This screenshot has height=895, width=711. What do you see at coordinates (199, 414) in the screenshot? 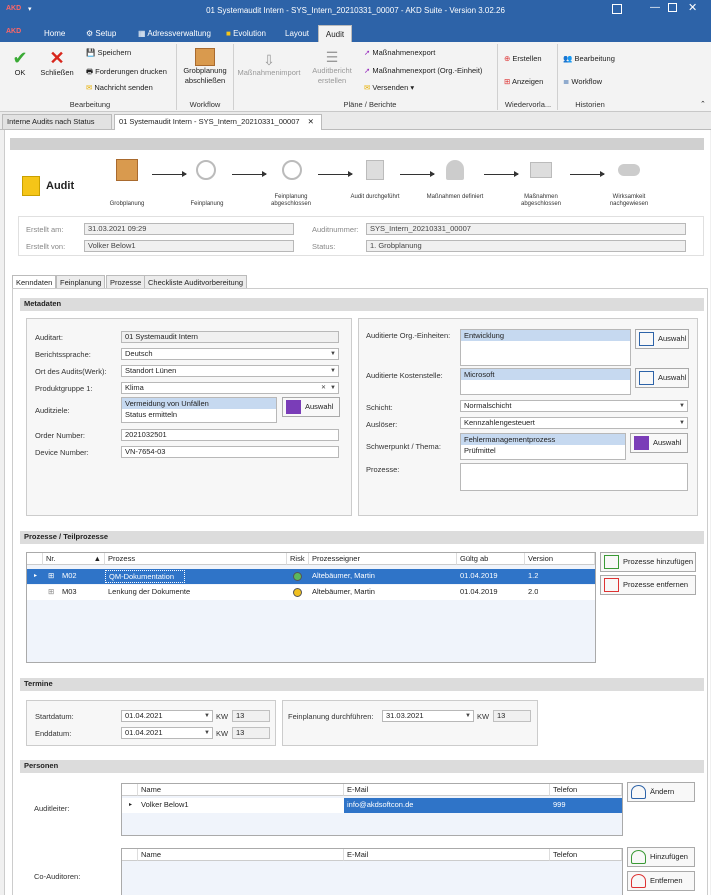
I see `list-item: Status ermitteln` at bounding box center [199, 414].